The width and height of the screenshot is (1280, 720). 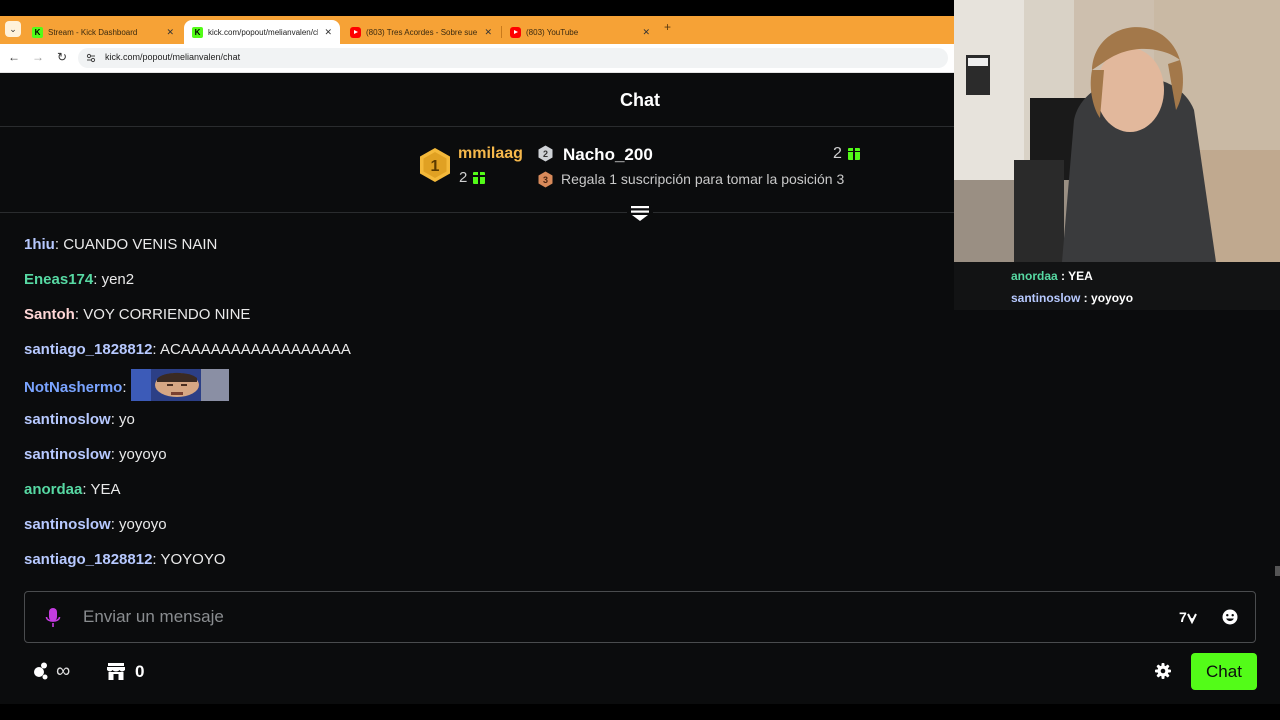 What do you see at coordinates (13, 29) in the screenshot?
I see `tab-search-chevron-icon: ⌄` at bounding box center [13, 29].